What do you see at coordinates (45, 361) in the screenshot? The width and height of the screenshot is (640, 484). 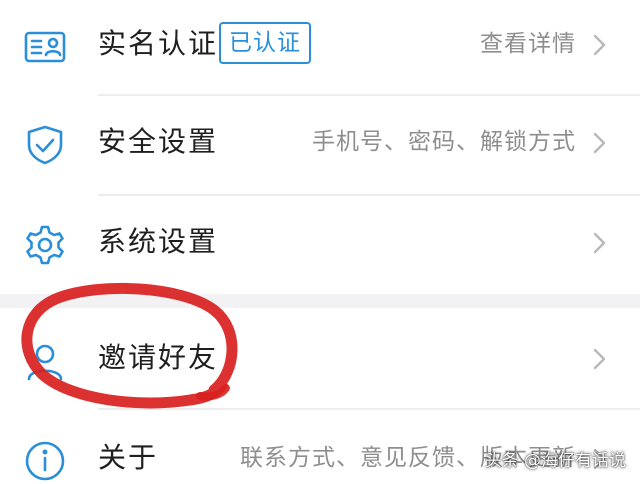 I see `person-icon` at bounding box center [45, 361].